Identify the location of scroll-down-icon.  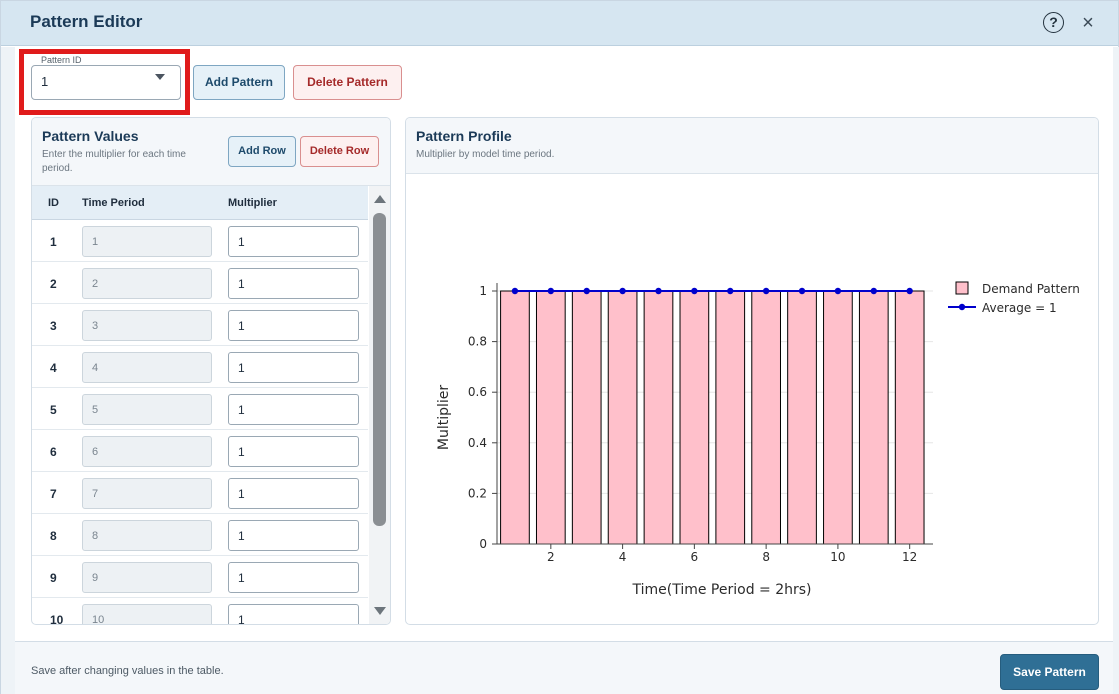
(380, 611).